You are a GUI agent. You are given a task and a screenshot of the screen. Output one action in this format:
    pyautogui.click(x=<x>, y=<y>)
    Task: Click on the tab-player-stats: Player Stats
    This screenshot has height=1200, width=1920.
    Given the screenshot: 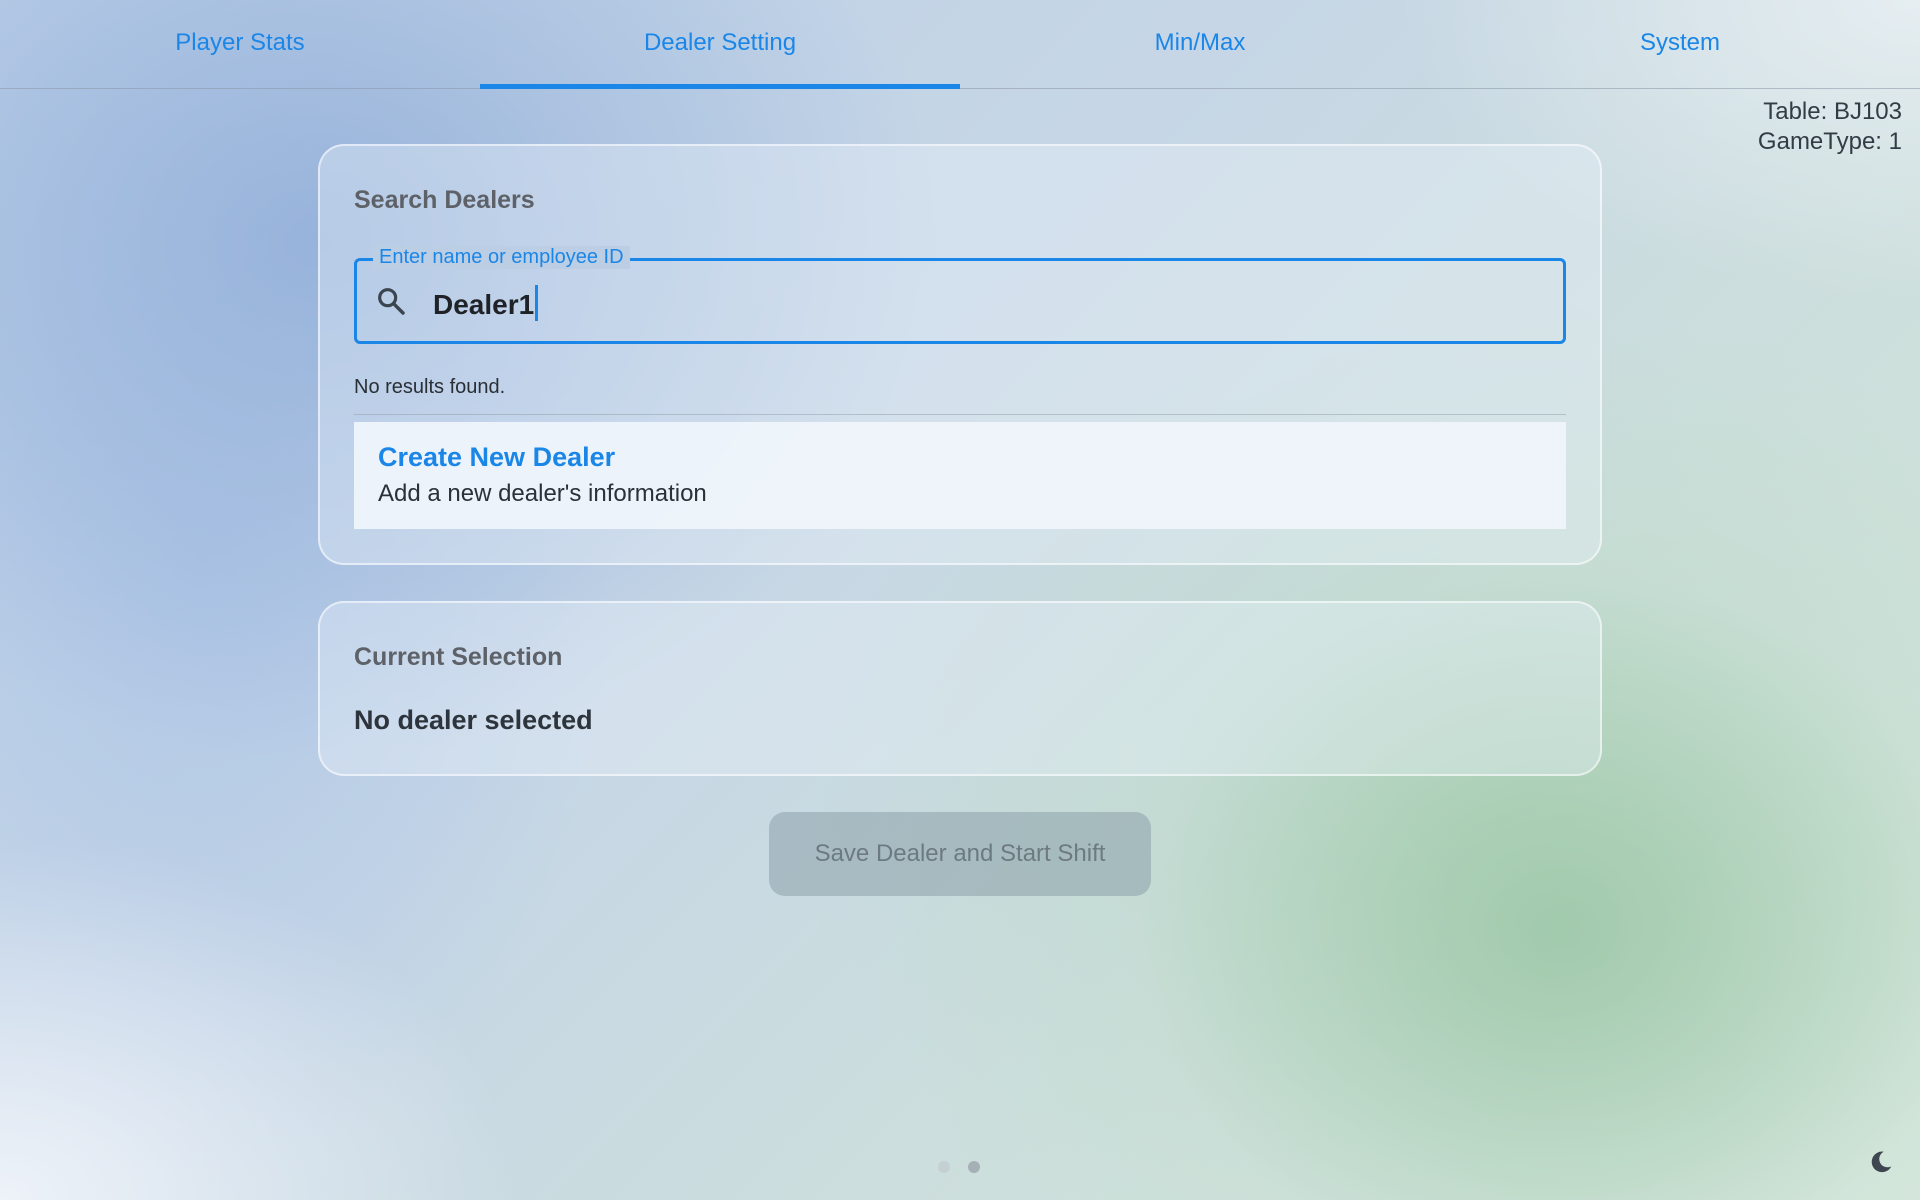 What is the action you would take?
    pyautogui.click(x=240, y=44)
    